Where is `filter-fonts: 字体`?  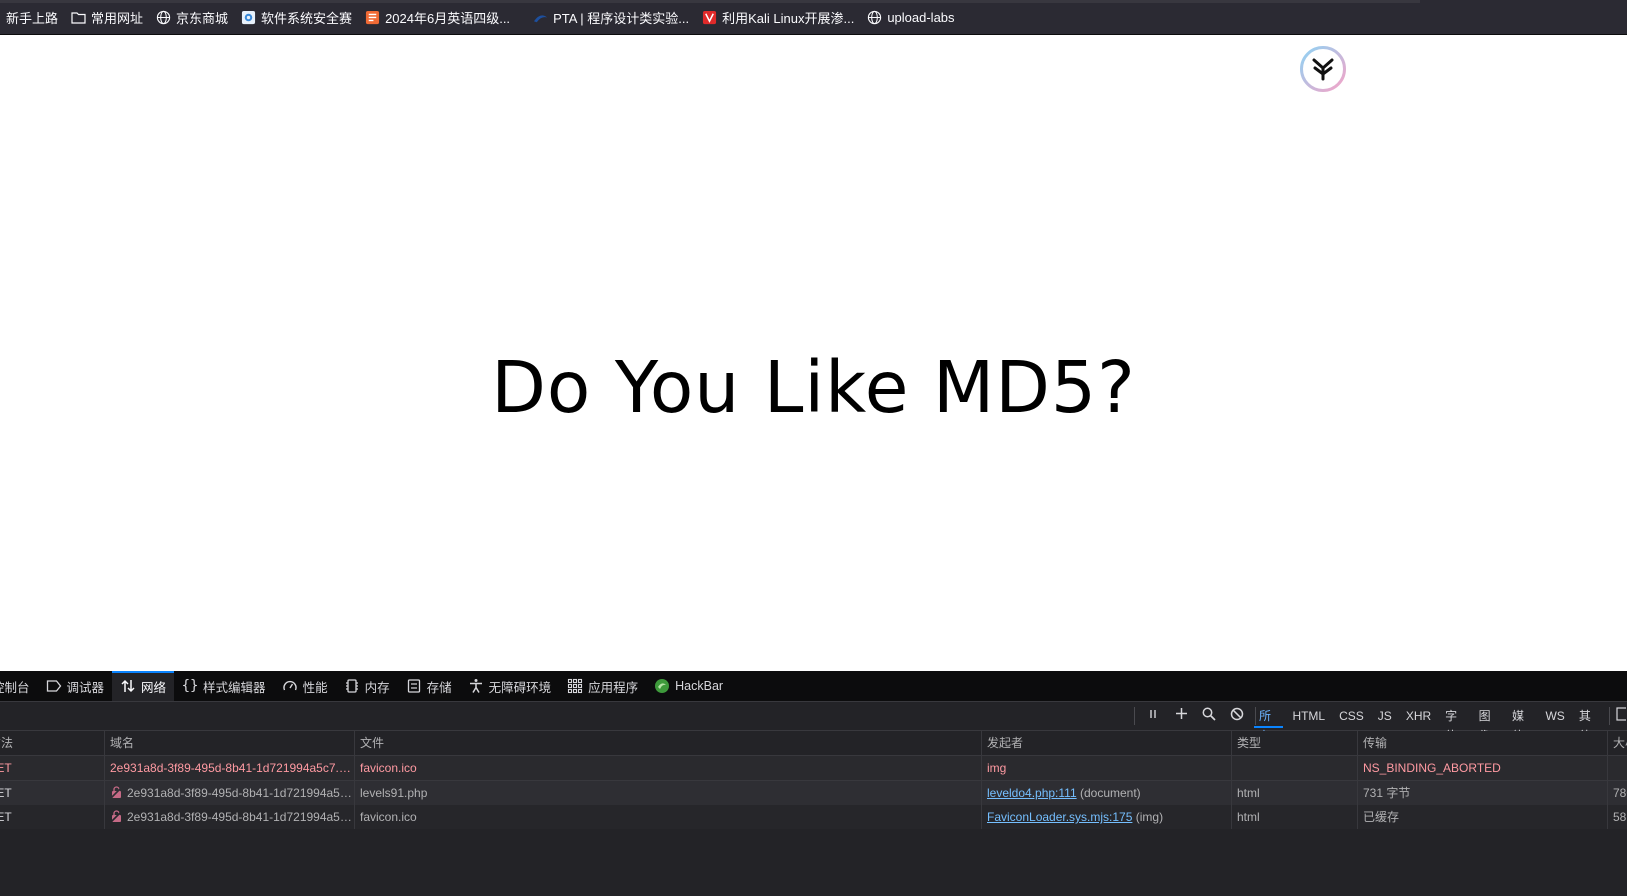
filter-fonts: 字体 is located at coordinates (1454, 724).